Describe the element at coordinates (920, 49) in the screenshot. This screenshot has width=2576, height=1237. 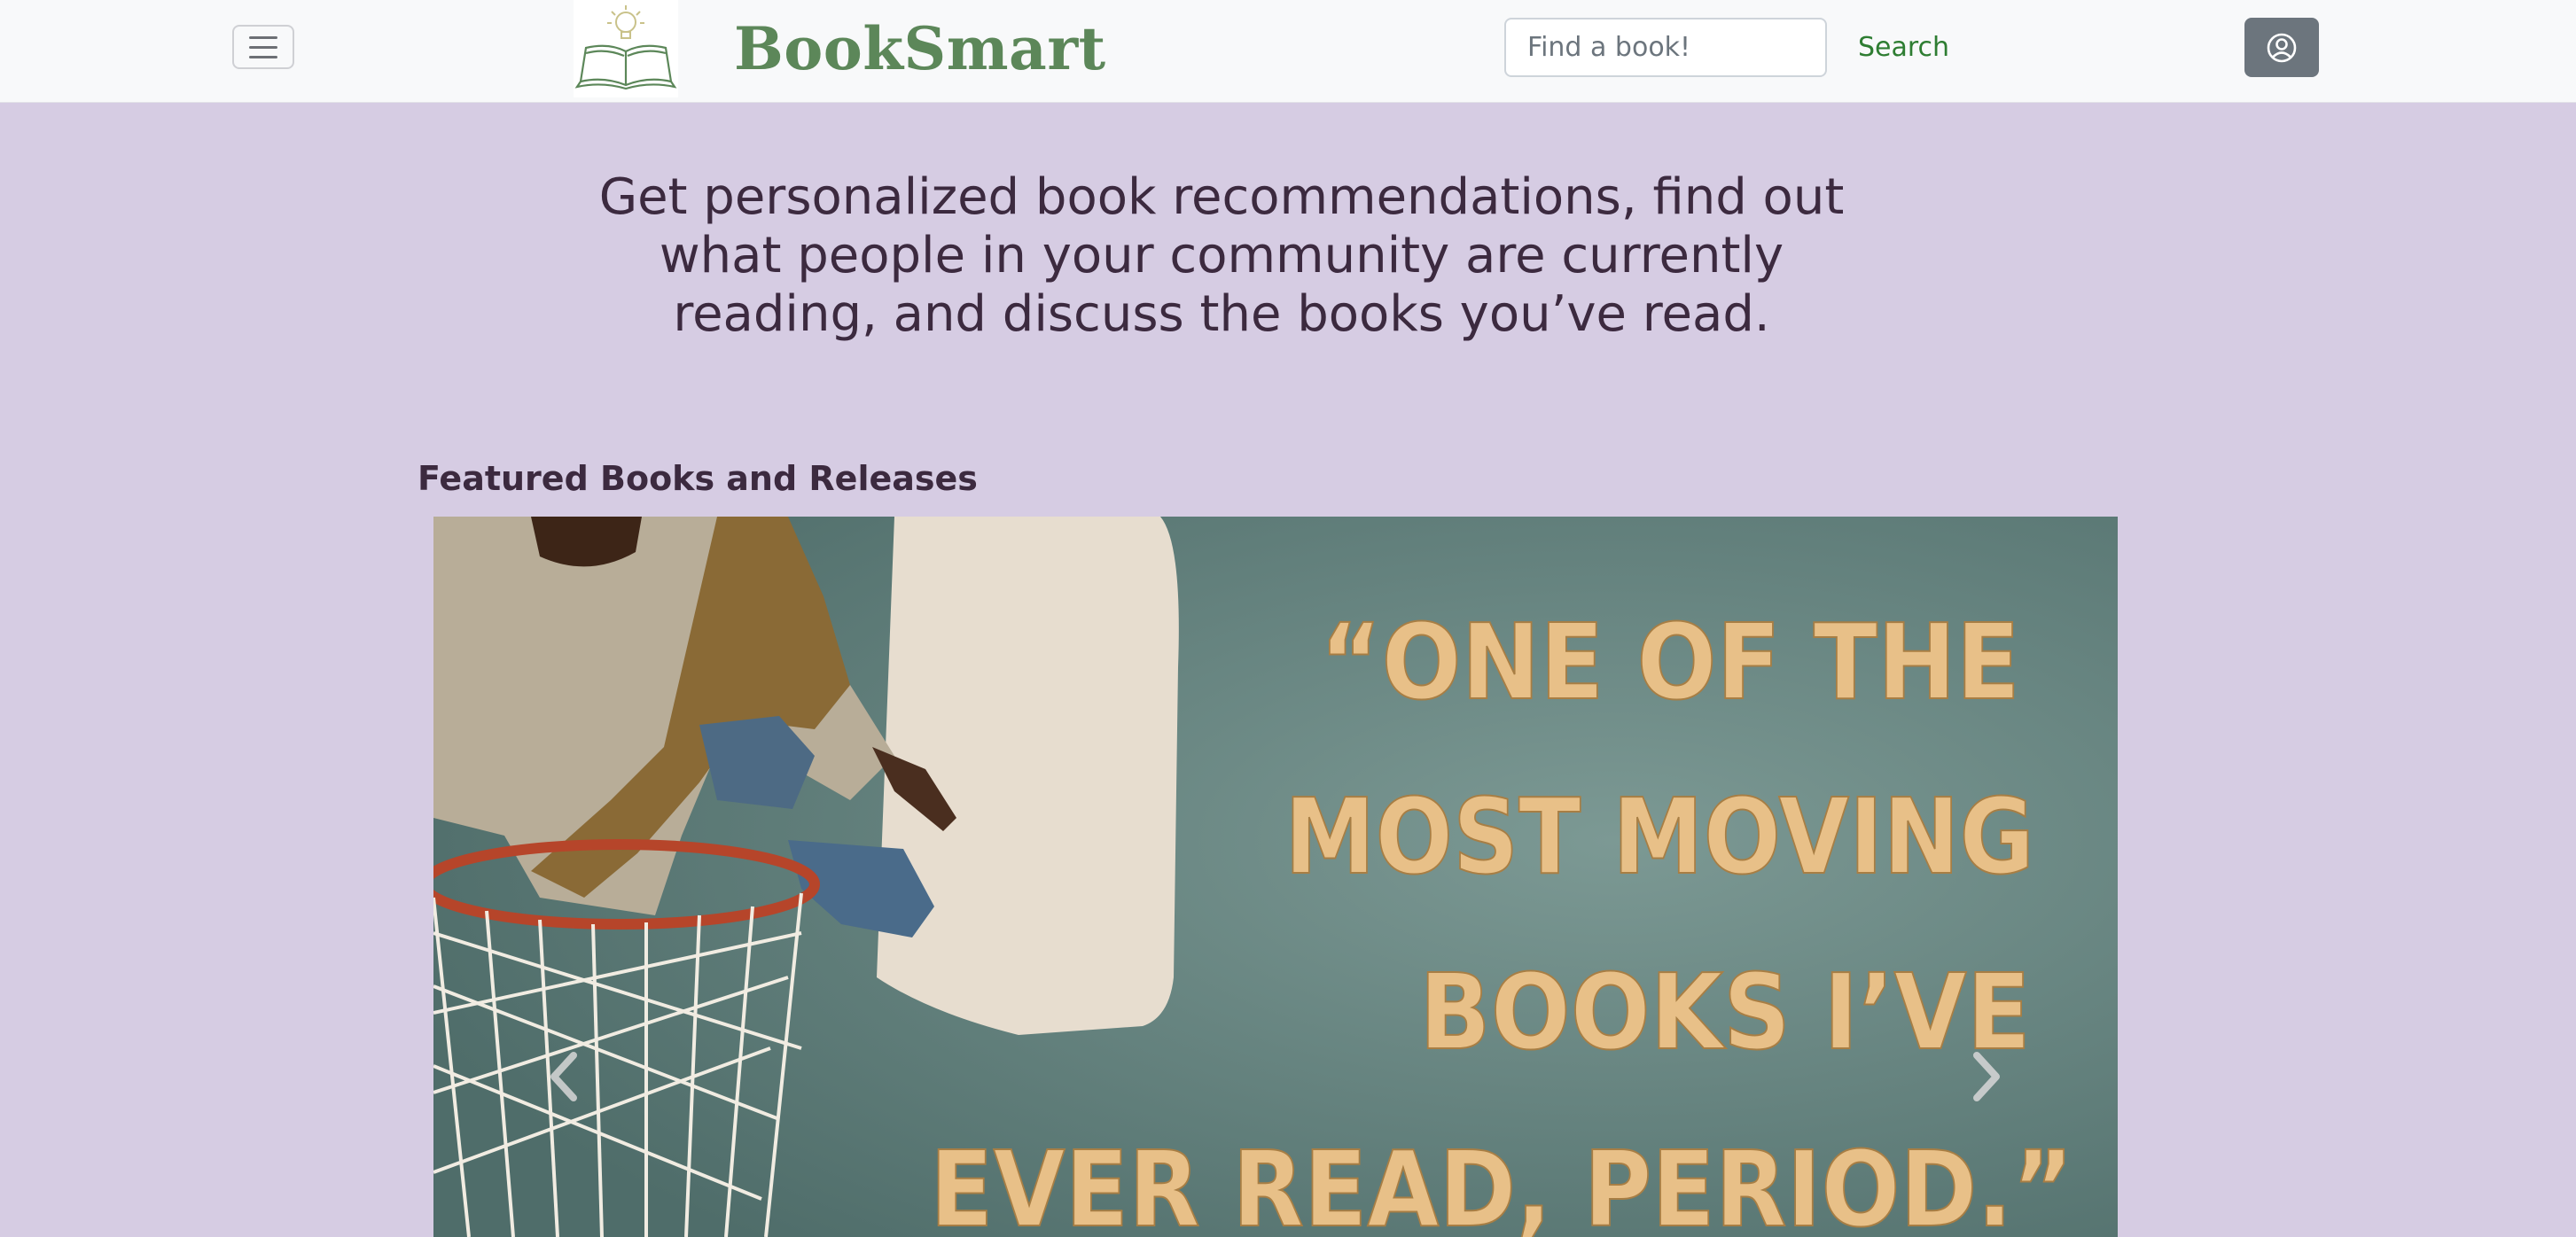
I see `brand-name: BookSmart` at that location.